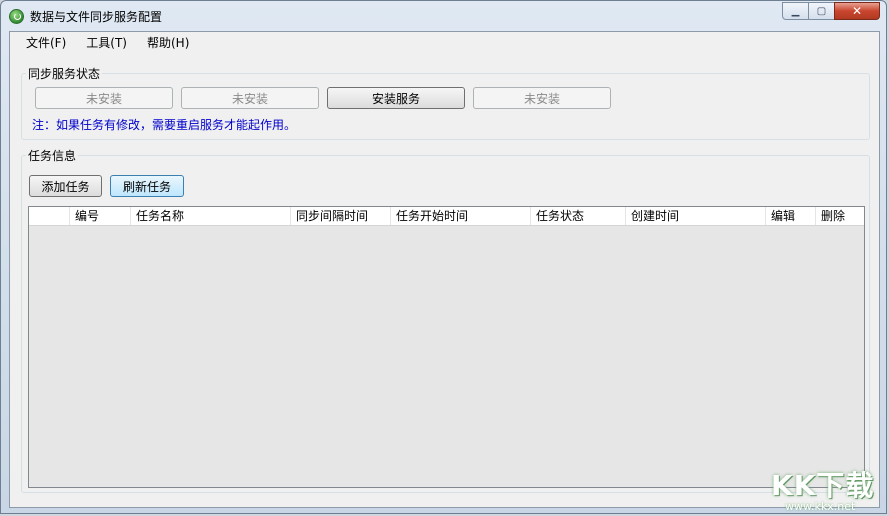 This screenshot has height=516, width=889. Describe the element at coordinates (341, 216) in the screenshot. I see `column-sync-interval: 同步间隔时间` at that location.